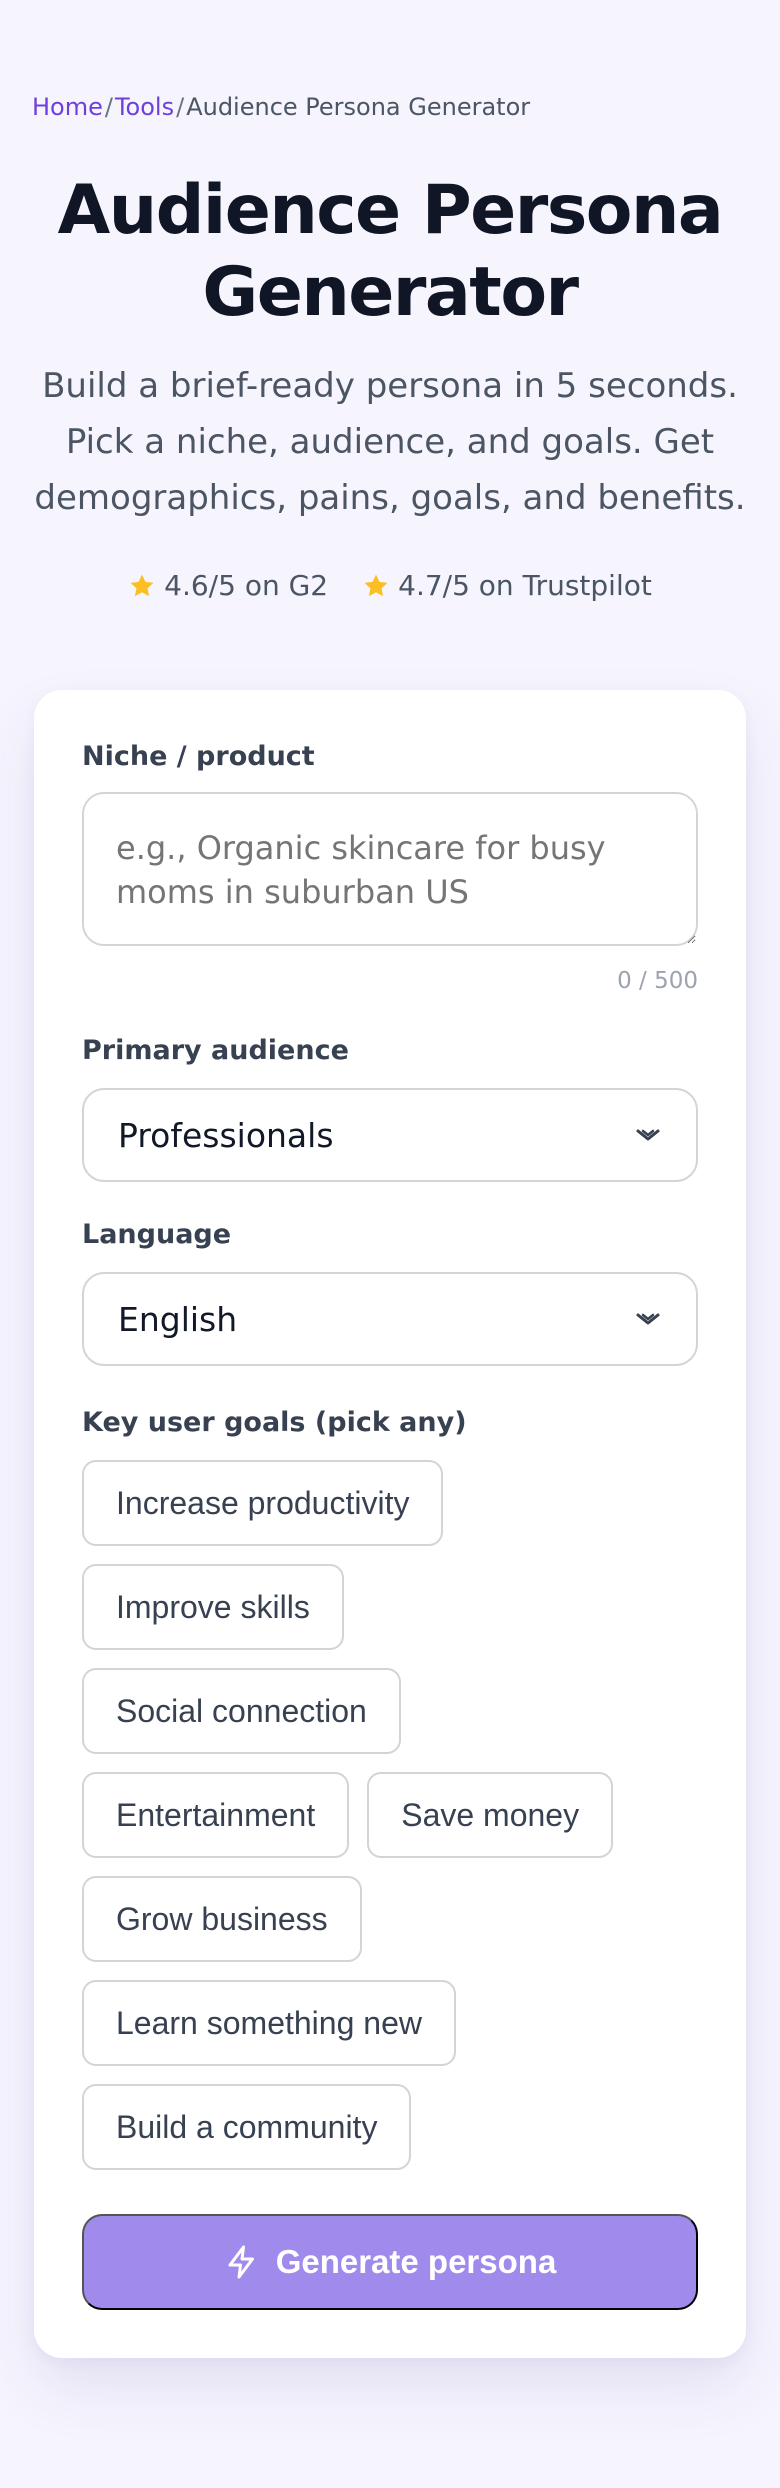  What do you see at coordinates (226, 1135) in the screenshot?
I see `audience-select-value: Professionals` at bounding box center [226, 1135].